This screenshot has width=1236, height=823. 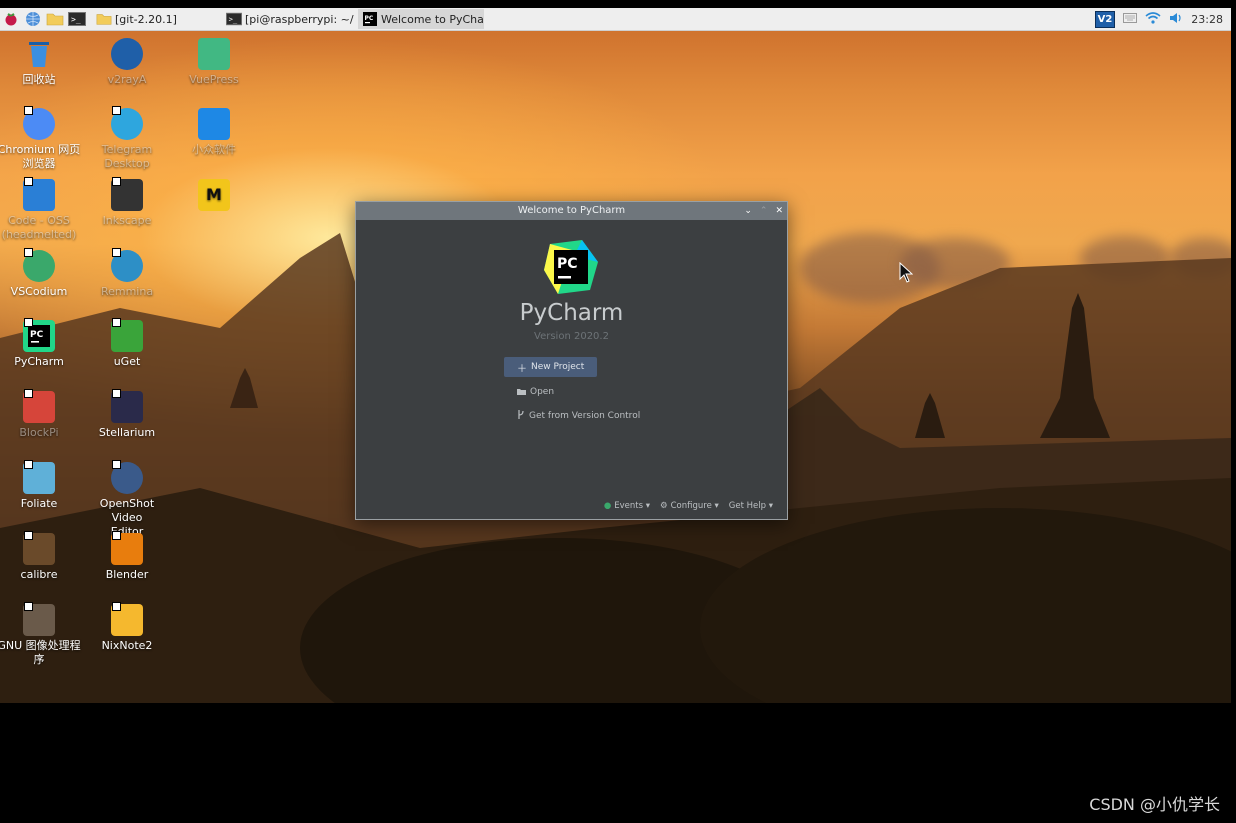 I want to click on mouse-cursor-icon, so click(x=906, y=272).